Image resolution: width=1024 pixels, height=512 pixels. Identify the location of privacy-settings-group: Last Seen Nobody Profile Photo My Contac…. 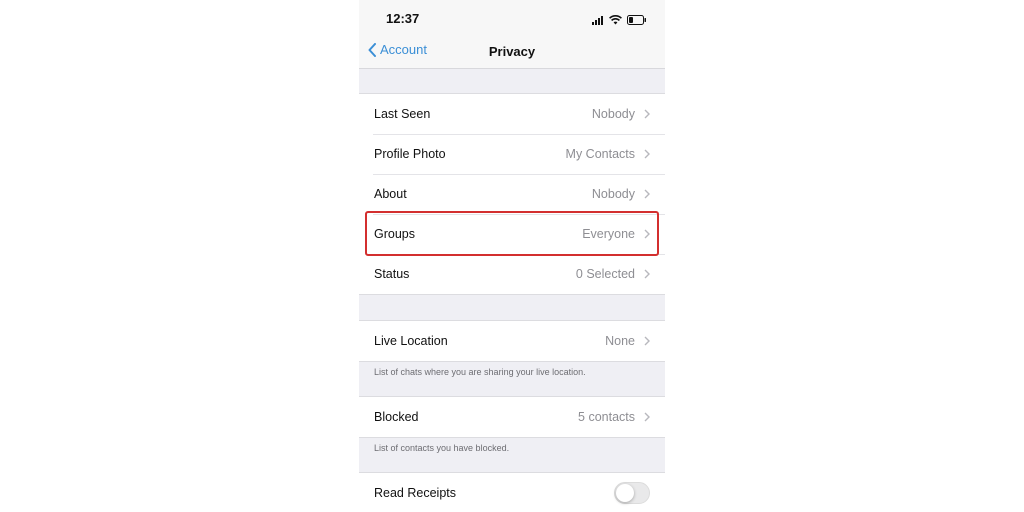
(512, 194).